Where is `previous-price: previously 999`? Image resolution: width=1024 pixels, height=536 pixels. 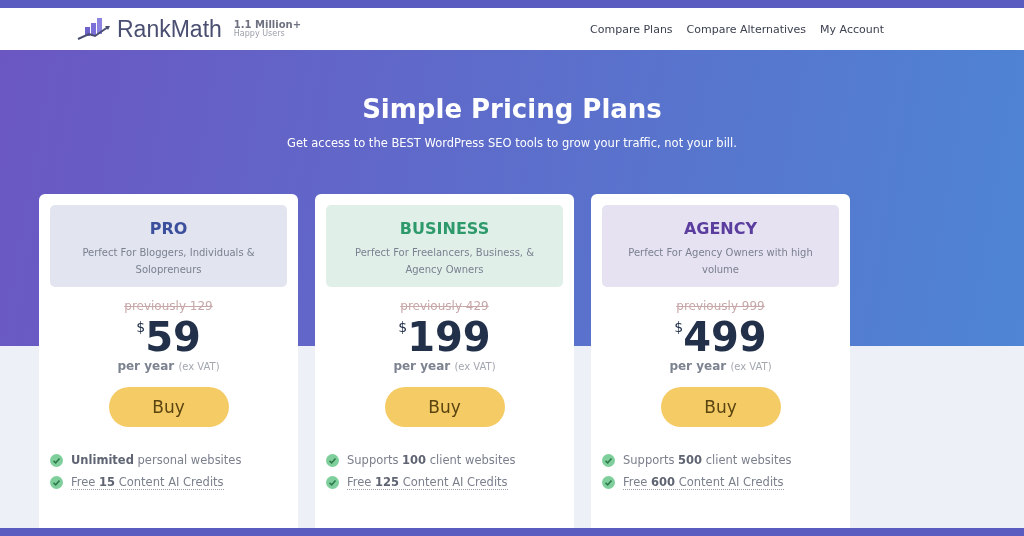 previous-price: previously 999 is located at coordinates (720, 306).